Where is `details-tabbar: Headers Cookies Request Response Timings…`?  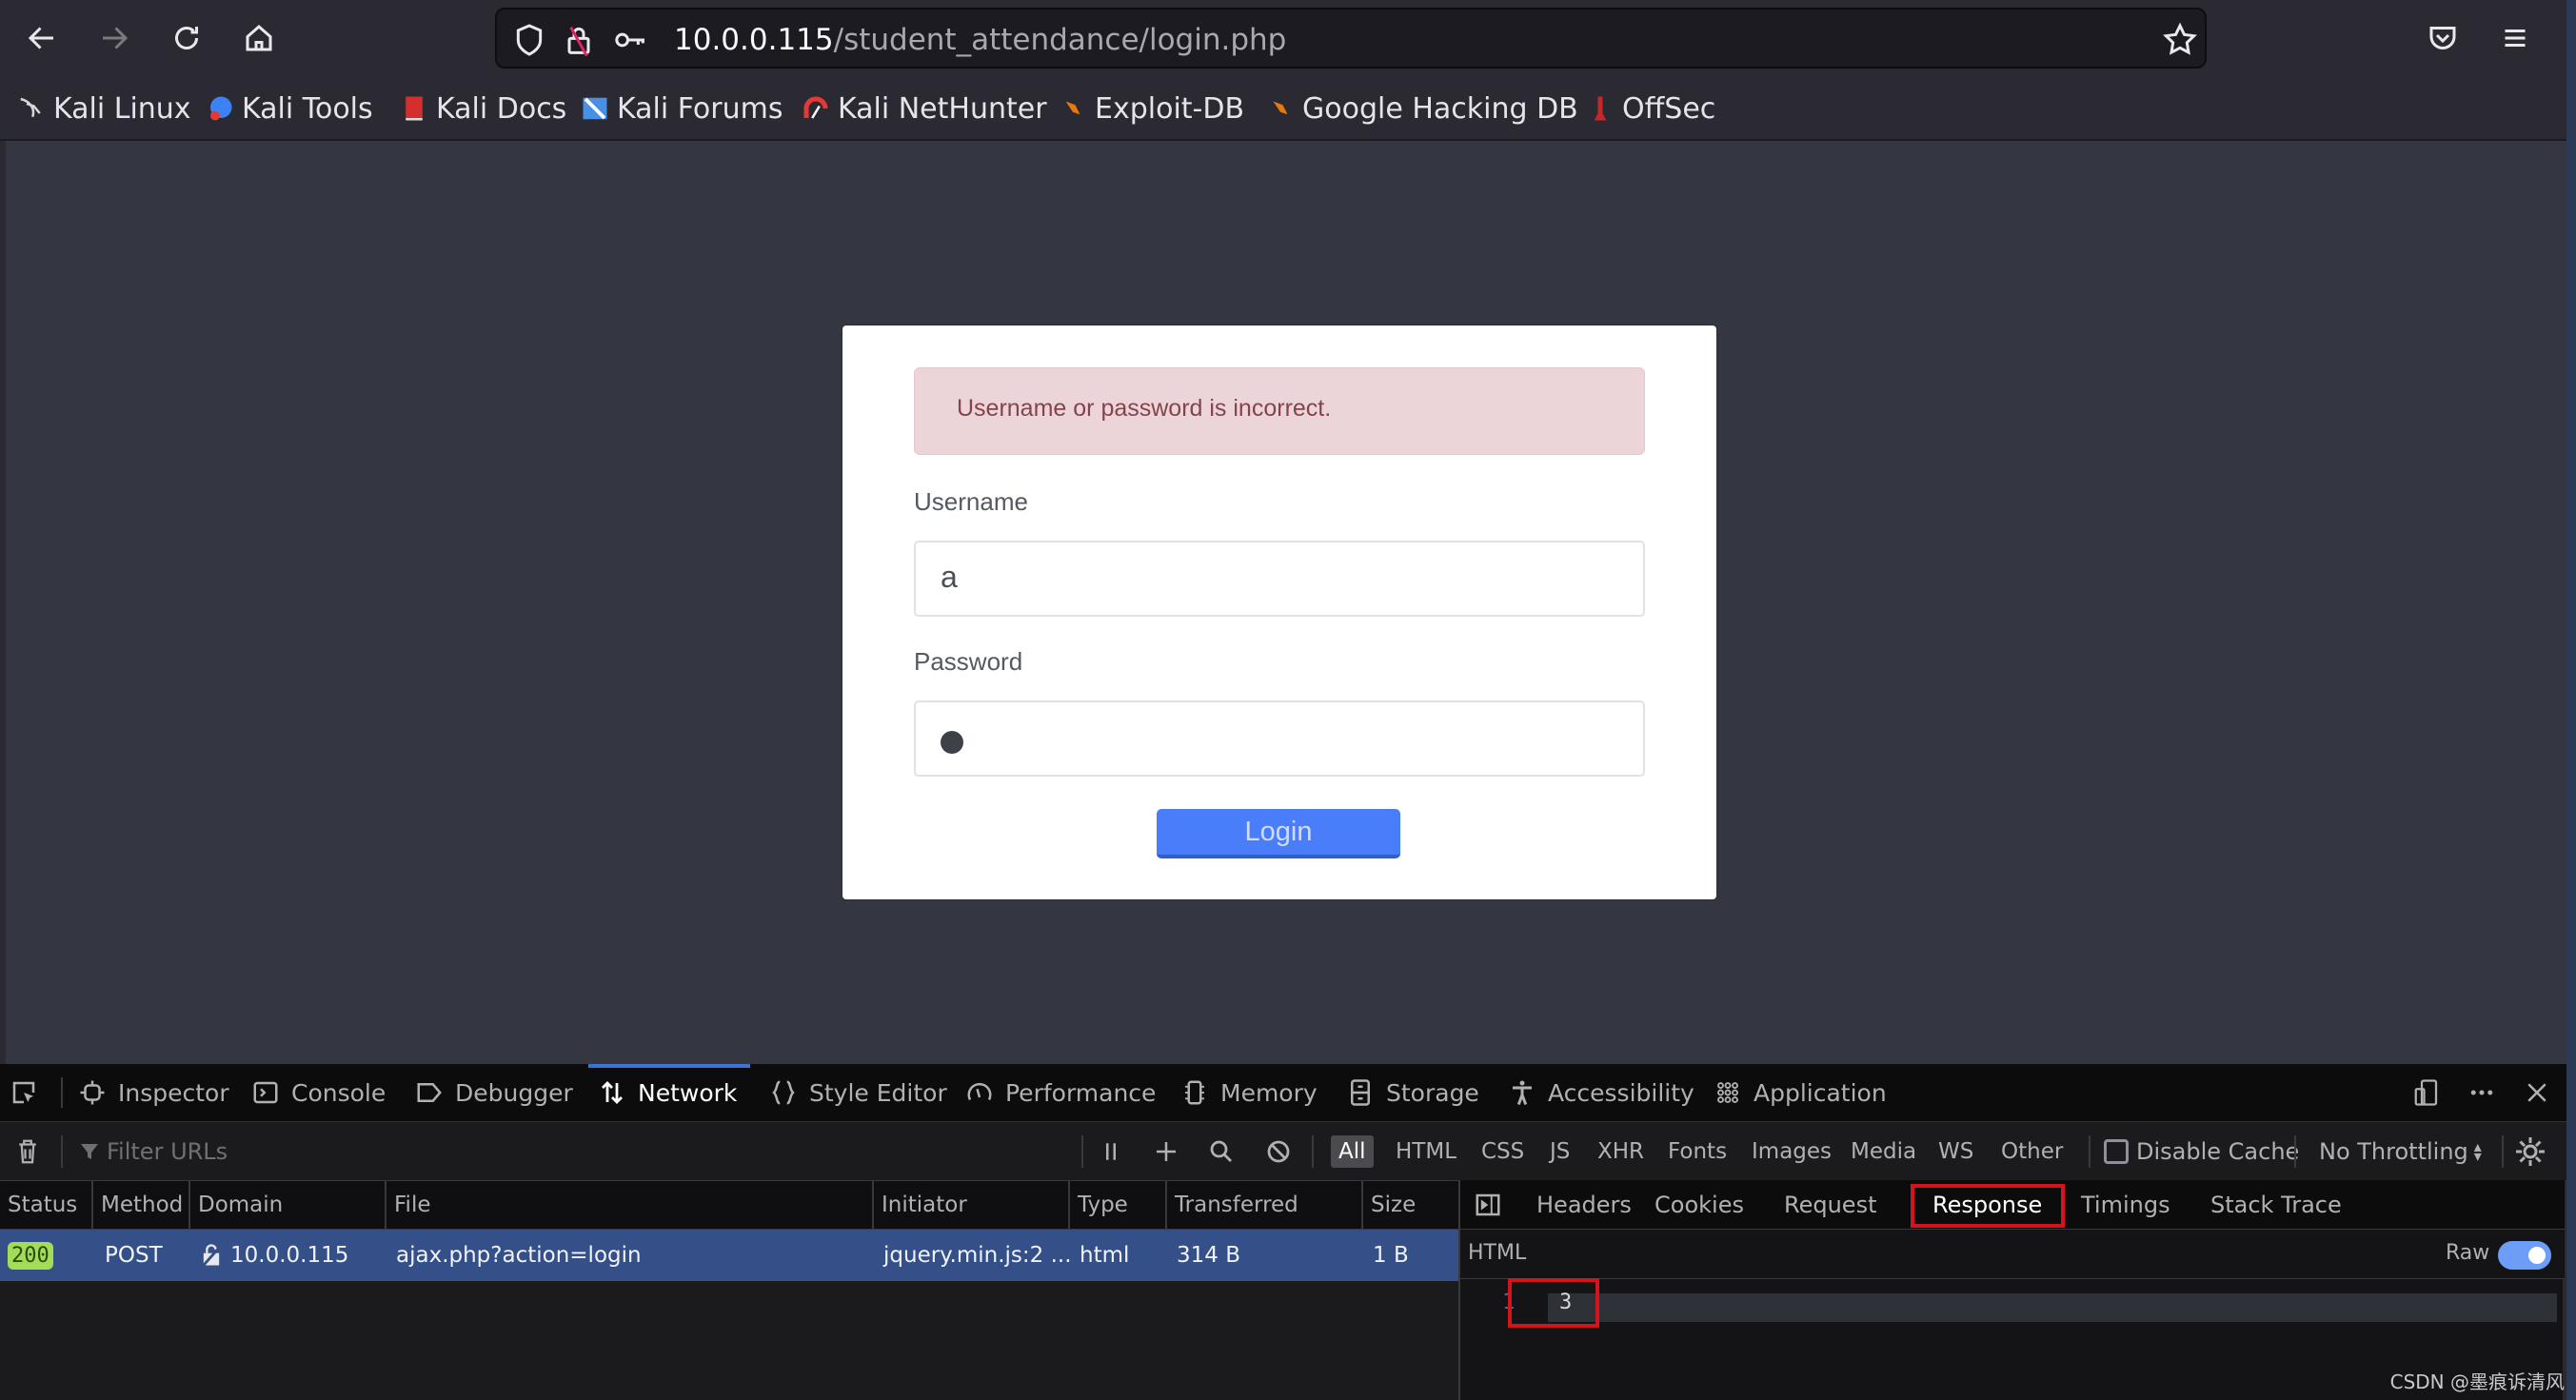 details-tabbar: Headers Cookies Request Response Timings… is located at coordinates (2012, 1205).